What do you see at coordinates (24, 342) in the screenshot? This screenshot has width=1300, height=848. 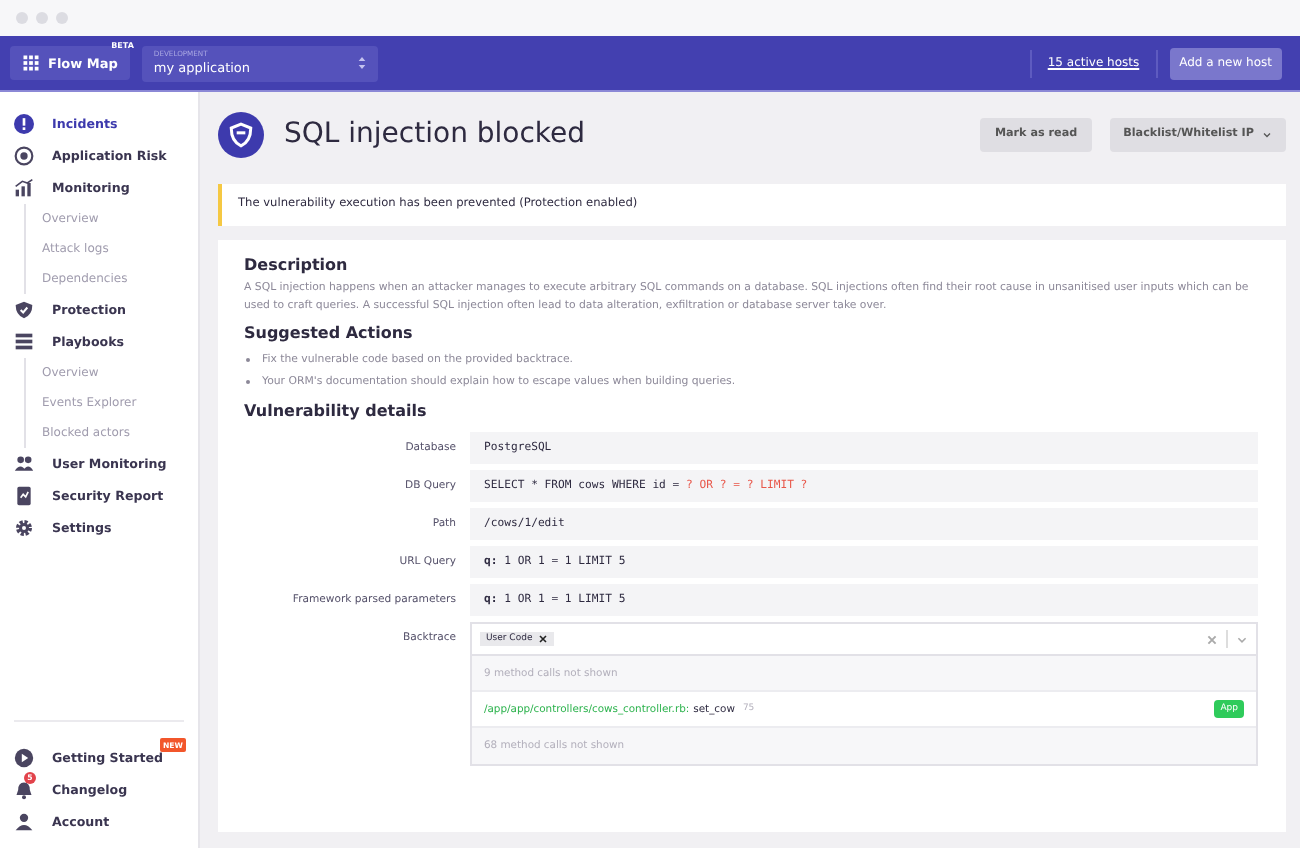 I see `list-icon` at bounding box center [24, 342].